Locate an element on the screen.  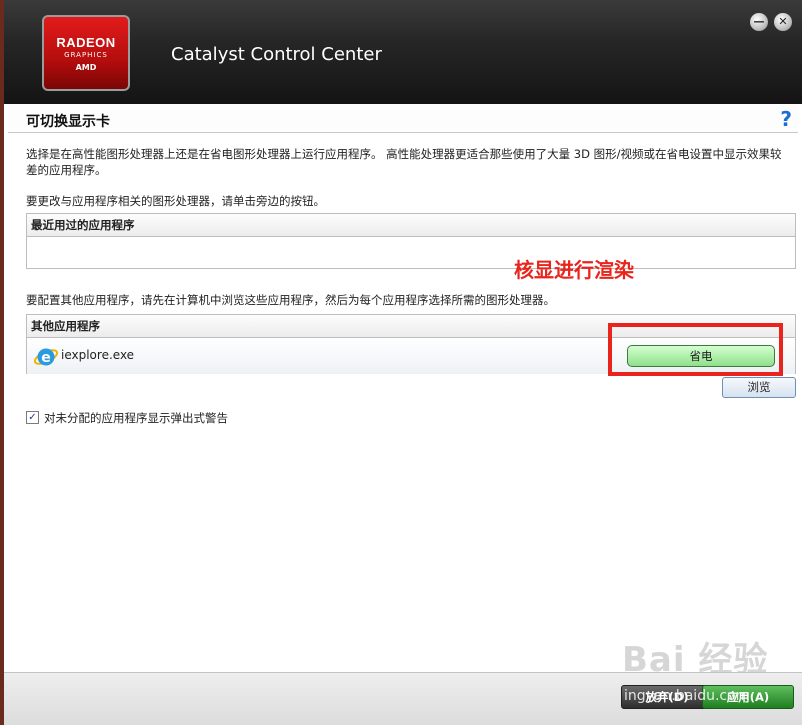
popup-warning-checkbox: ✓ is located at coordinates (32, 417).